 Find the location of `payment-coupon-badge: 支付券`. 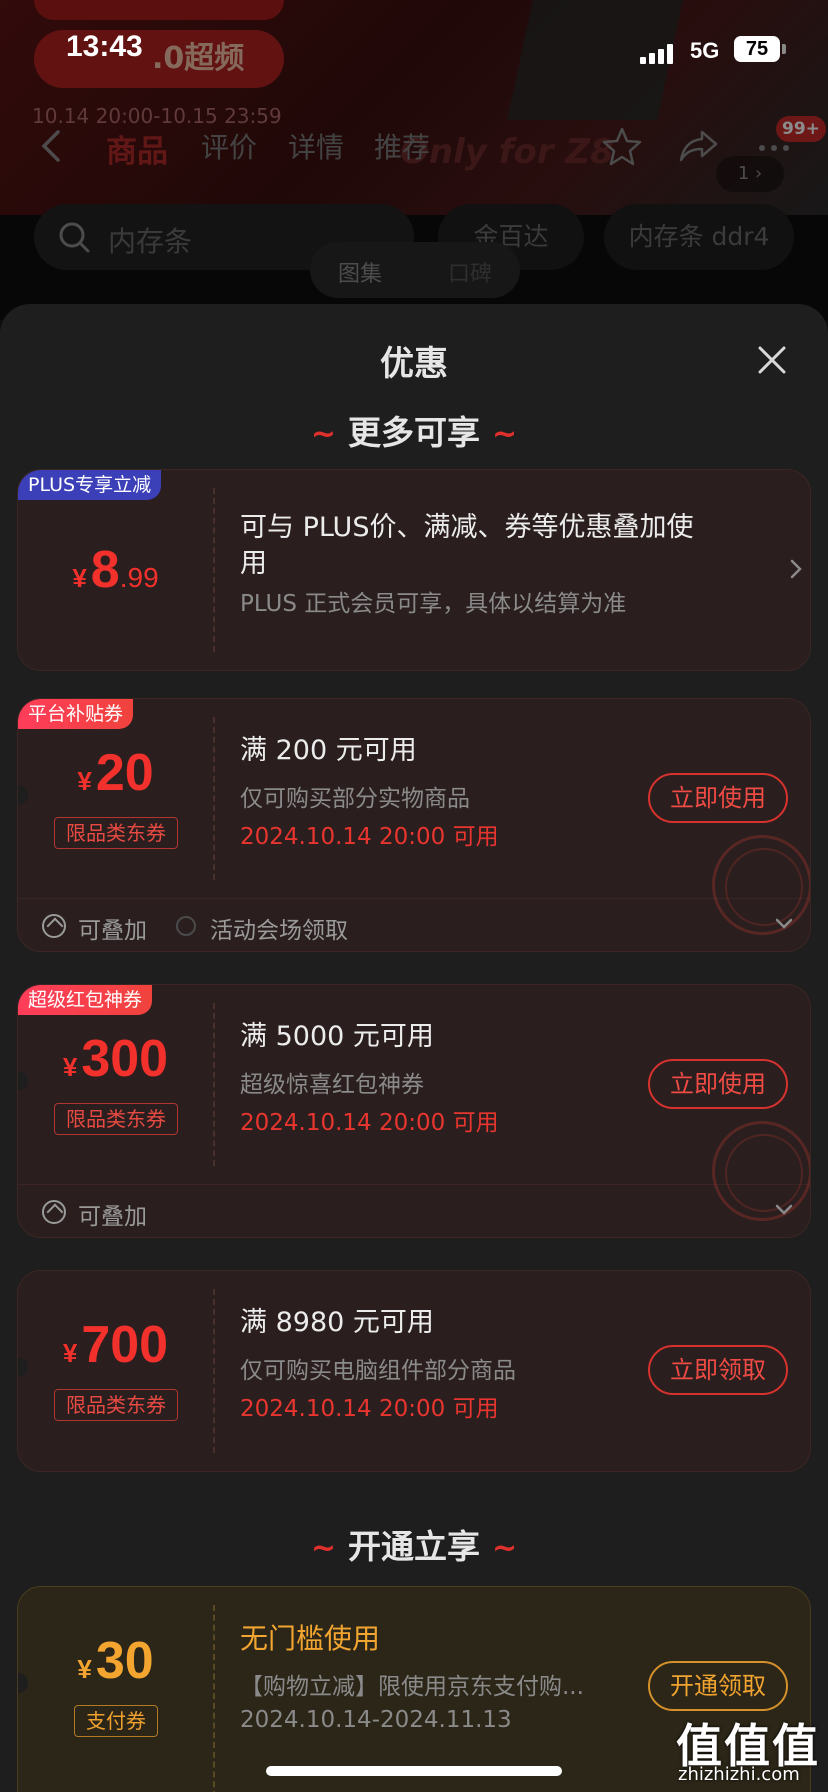

payment-coupon-badge: 支付券 is located at coordinates (116, 1721).